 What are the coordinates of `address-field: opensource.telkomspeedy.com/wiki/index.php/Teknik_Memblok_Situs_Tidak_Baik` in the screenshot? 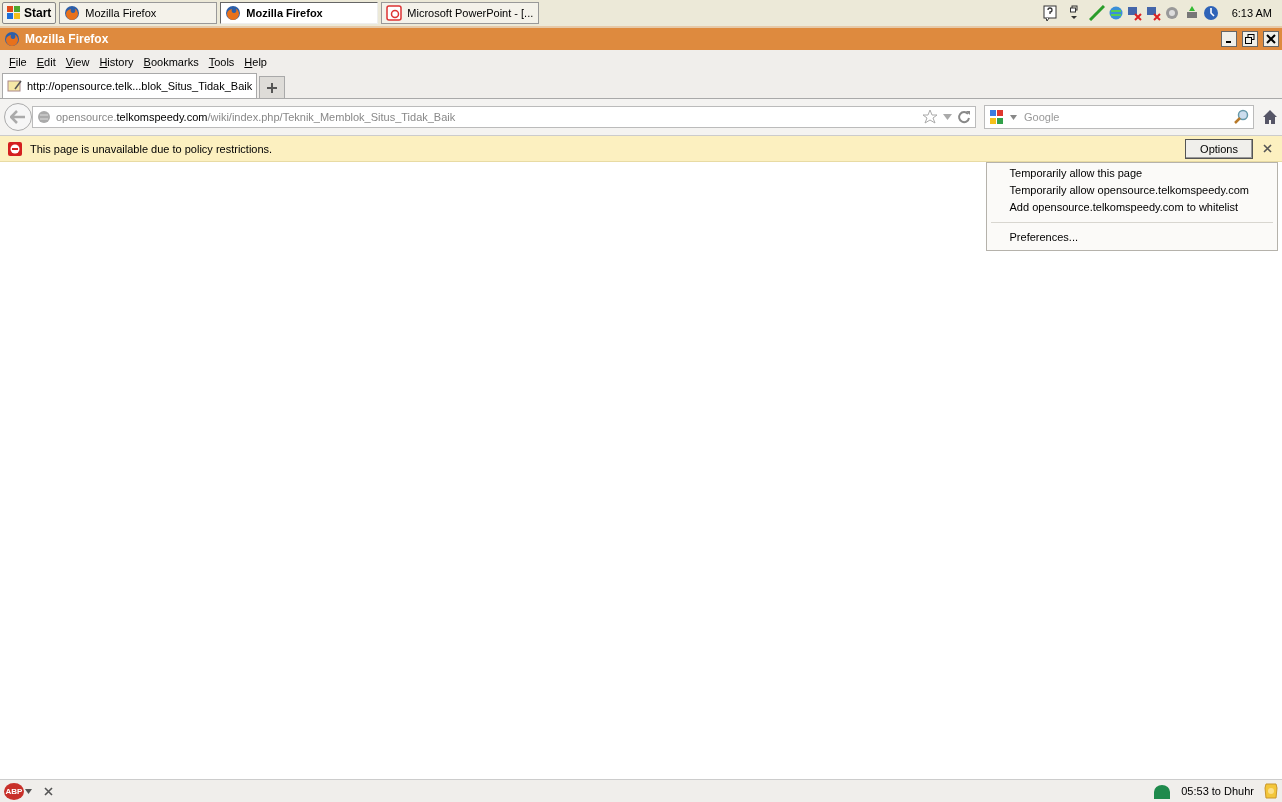 It's located at (504, 117).